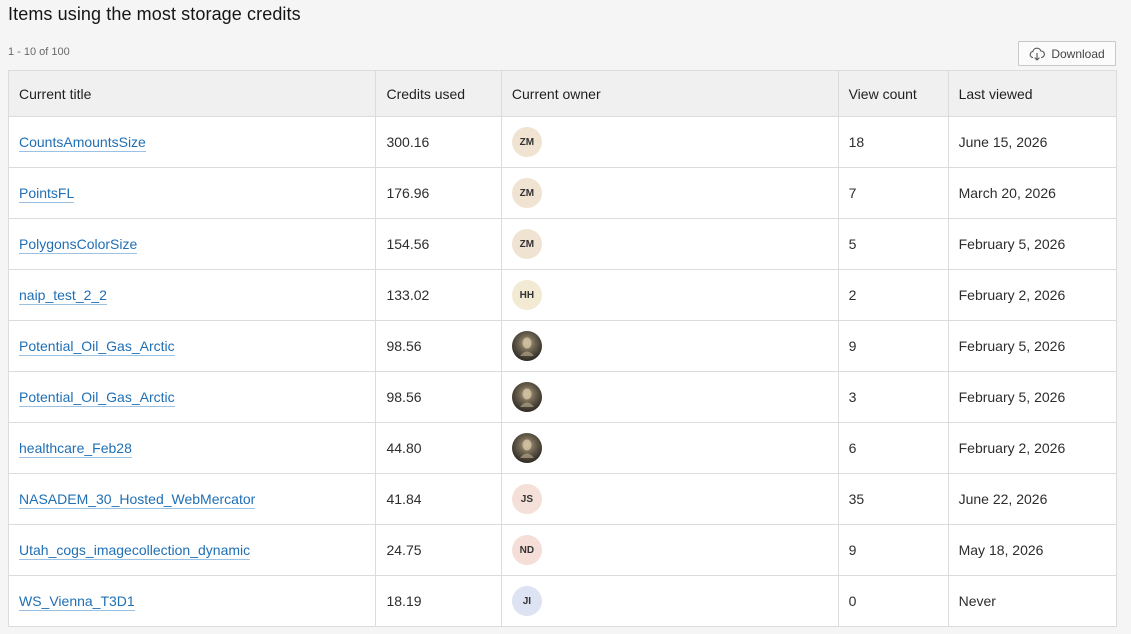 The image size is (1131, 634). I want to click on column-header-credits: Credits used, so click(438, 93).